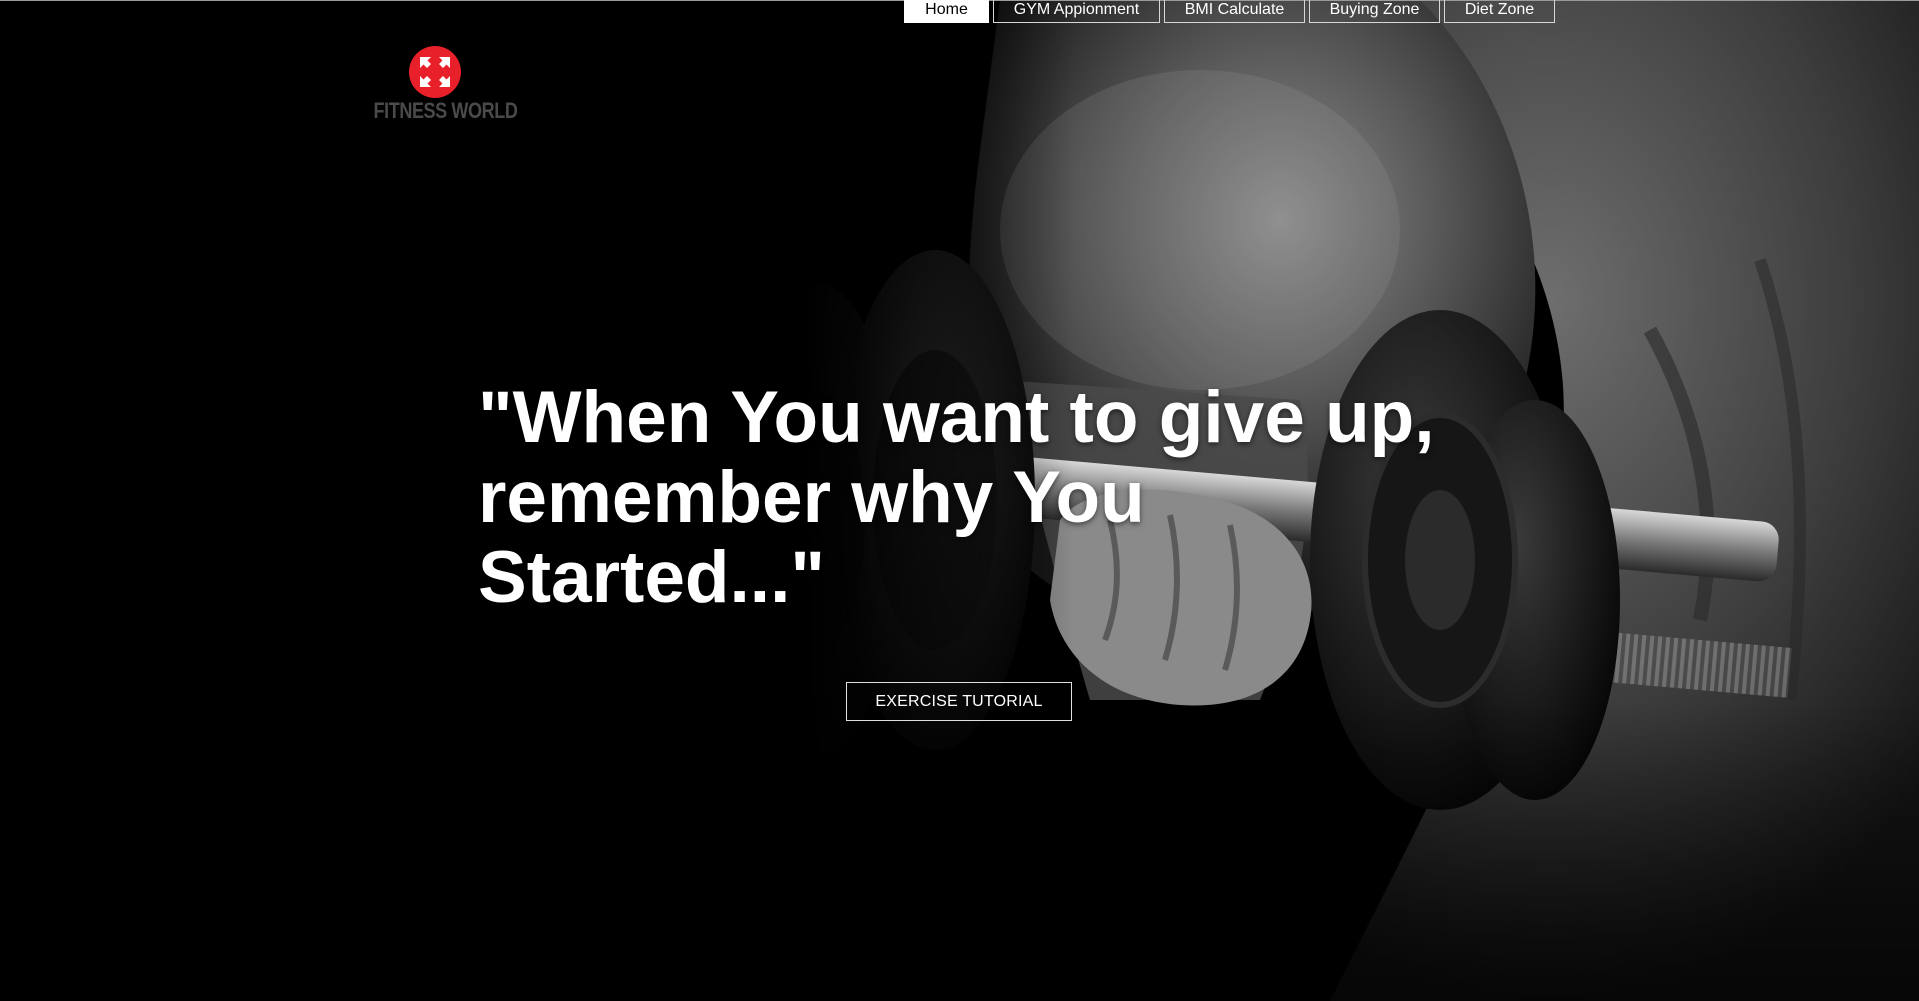  Describe the element at coordinates (956, 417) in the screenshot. I see `headline-line-1: "When You want to give up,` at that location.